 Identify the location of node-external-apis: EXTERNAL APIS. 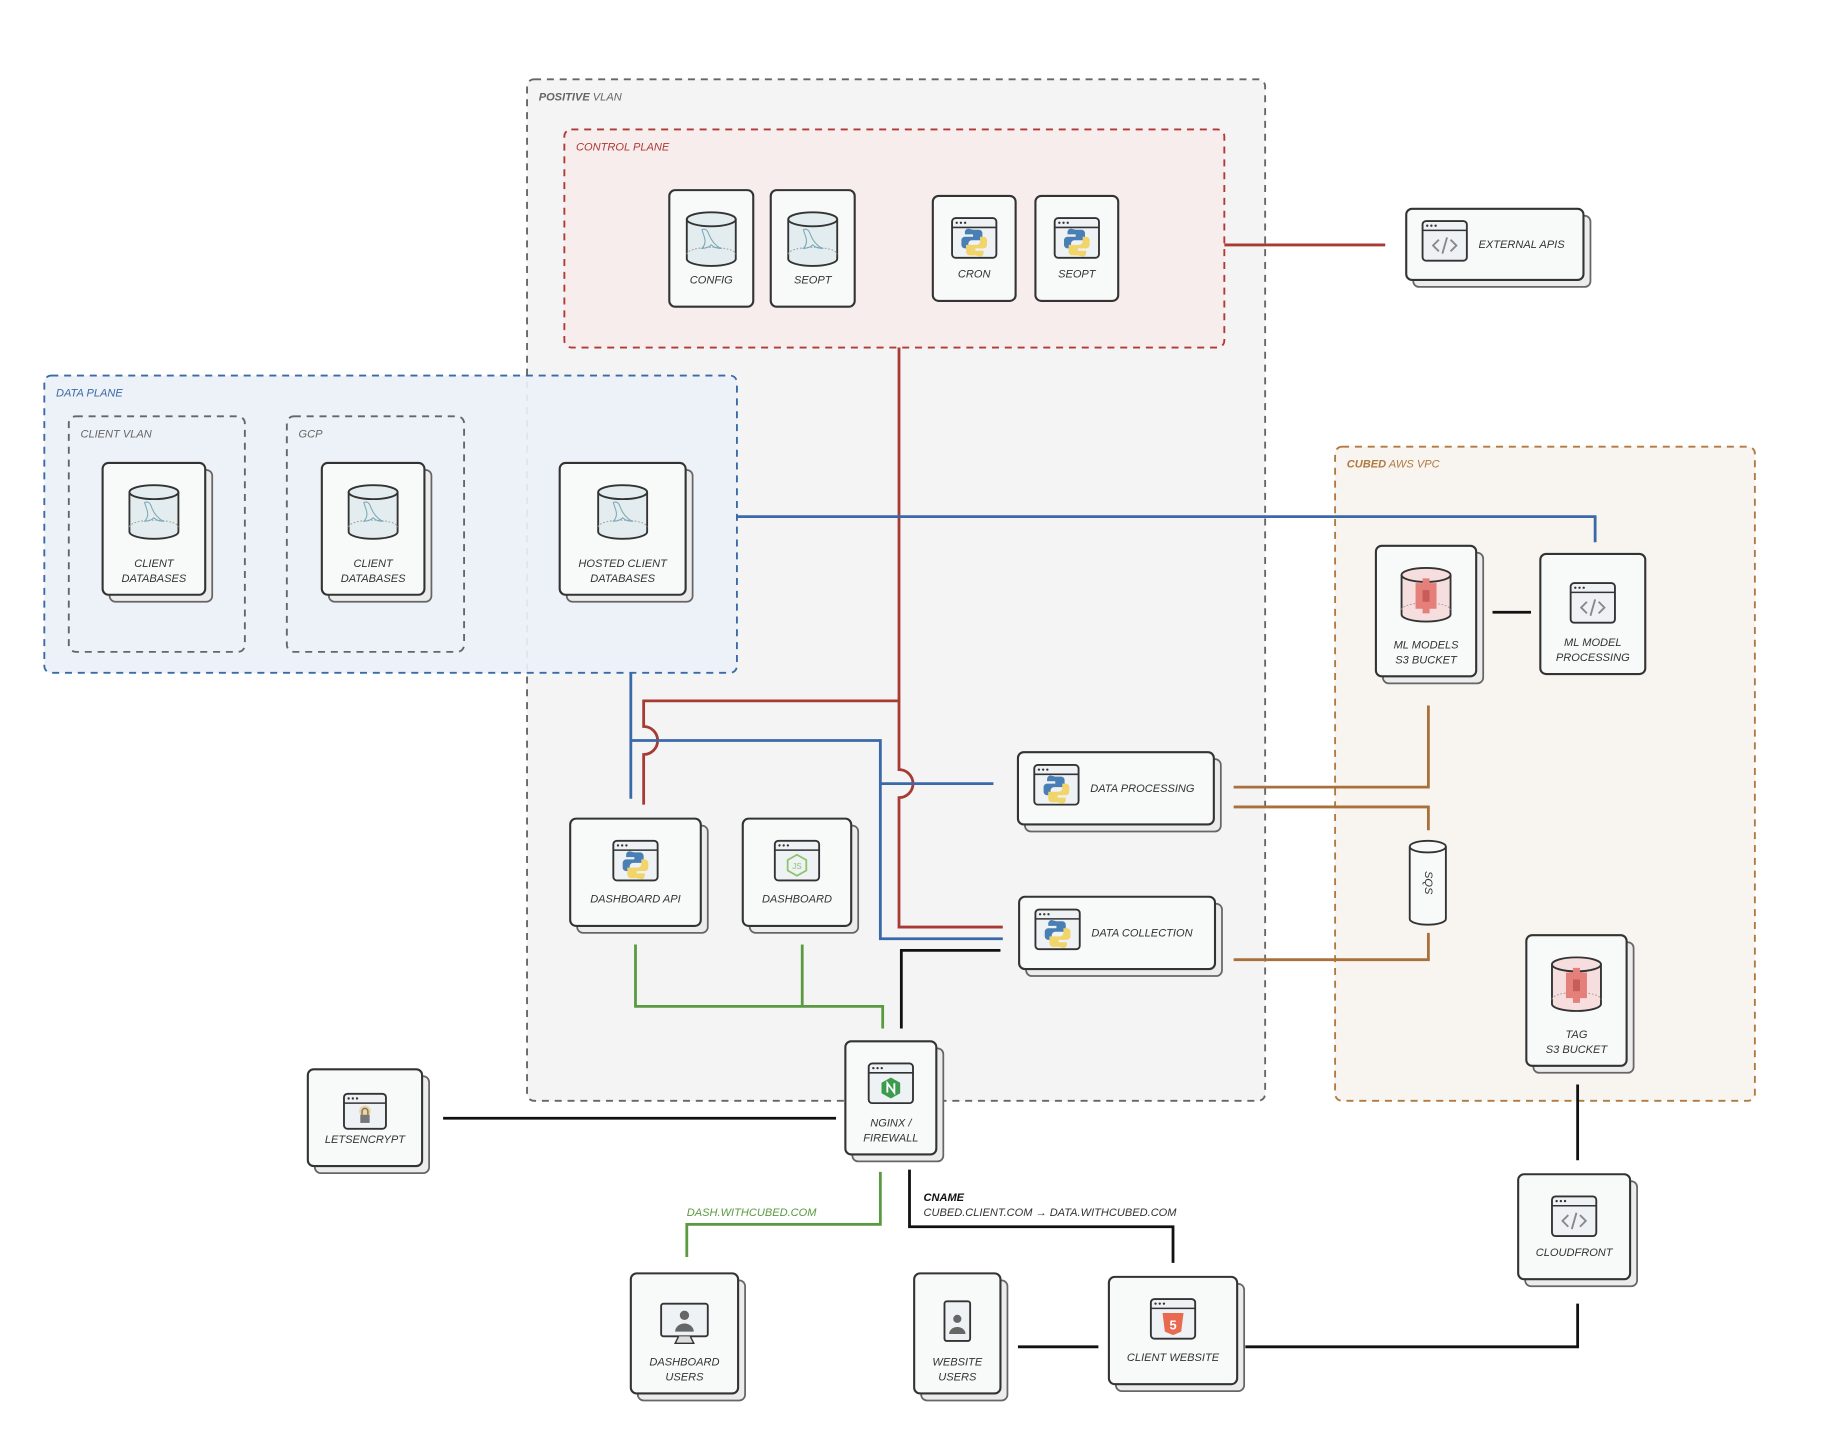
(1498, 247).